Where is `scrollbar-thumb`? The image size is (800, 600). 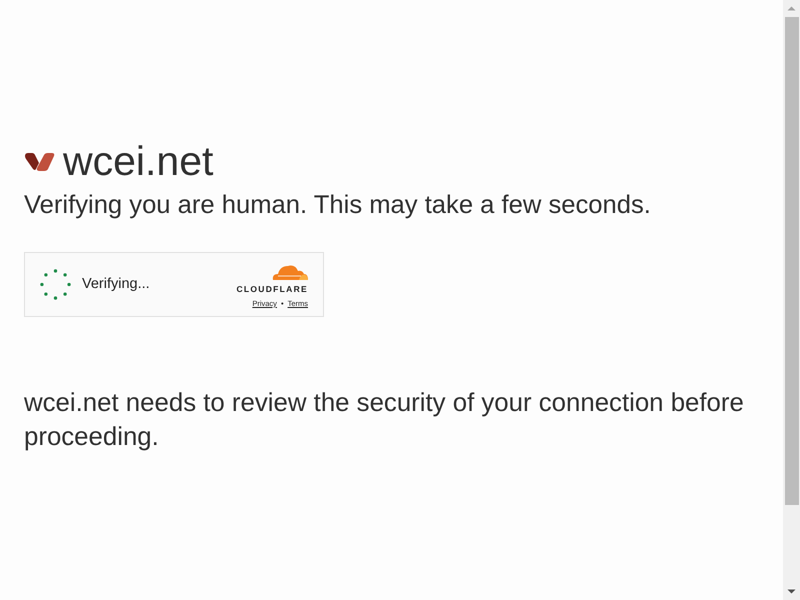 scrollbar-thumb is located at coordinates (791, 261).